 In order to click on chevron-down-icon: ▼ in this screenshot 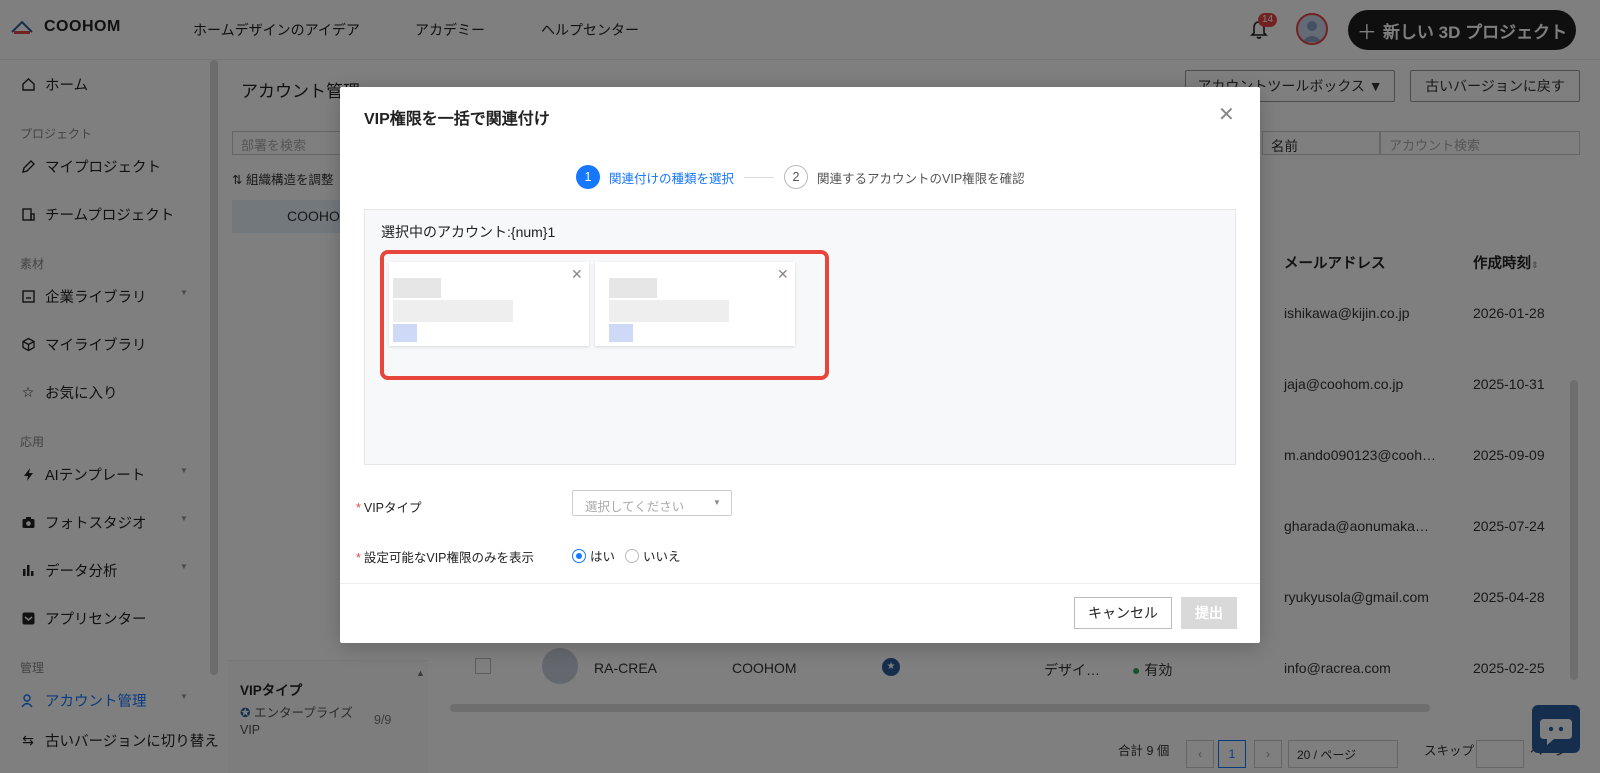, I will do `click(717, 502)`.